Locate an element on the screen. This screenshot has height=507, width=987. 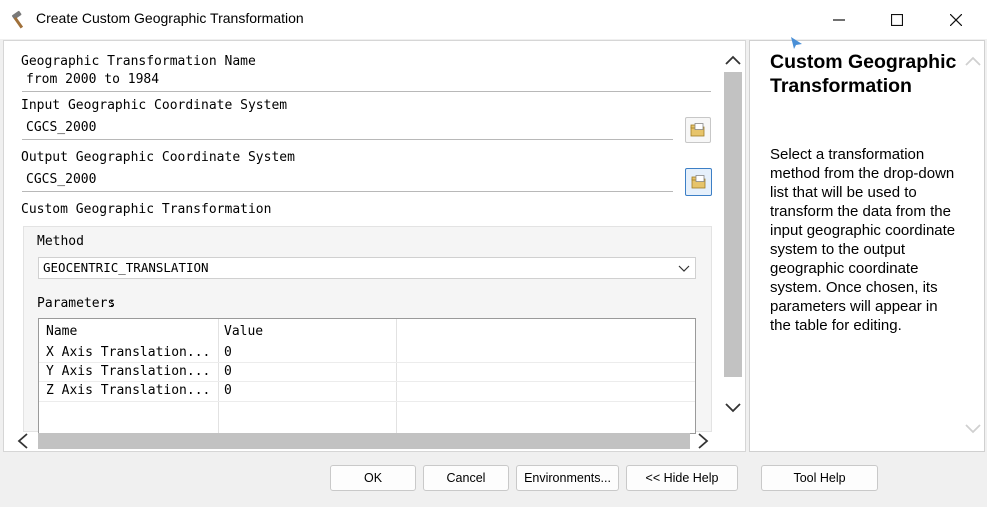
close-button is located at coordinates (956, 19).